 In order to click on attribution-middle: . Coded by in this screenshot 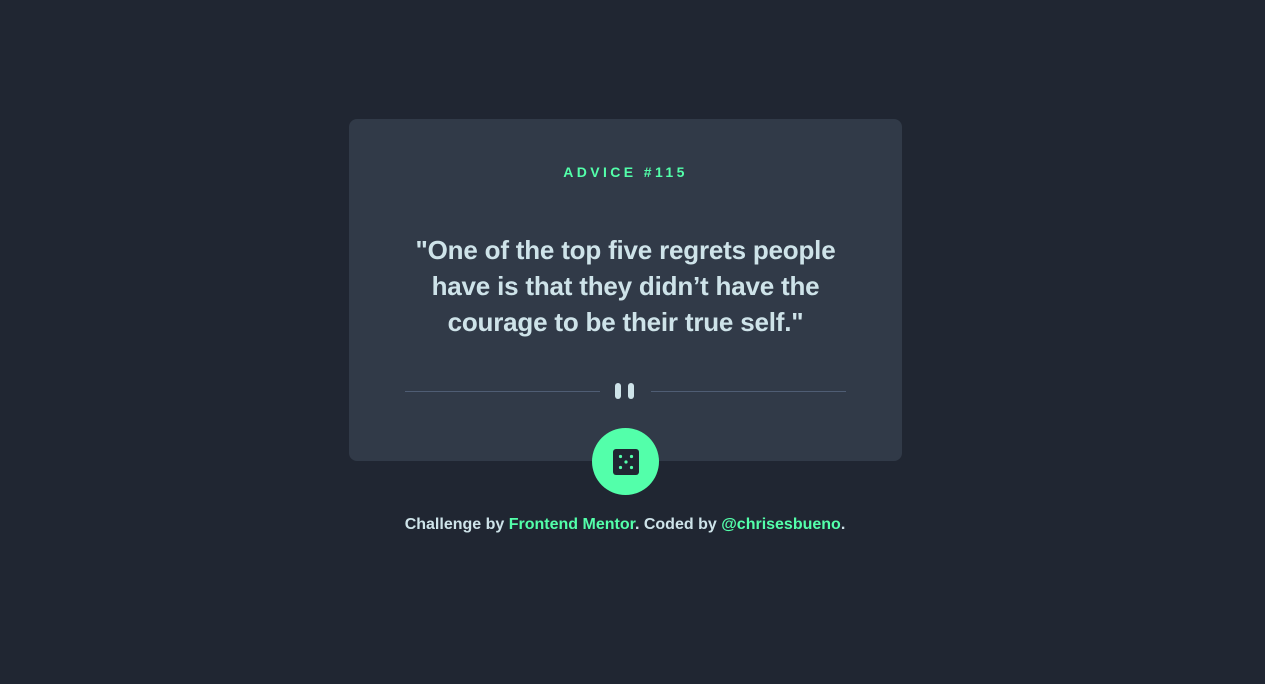, I will do `click(678, 524)`.